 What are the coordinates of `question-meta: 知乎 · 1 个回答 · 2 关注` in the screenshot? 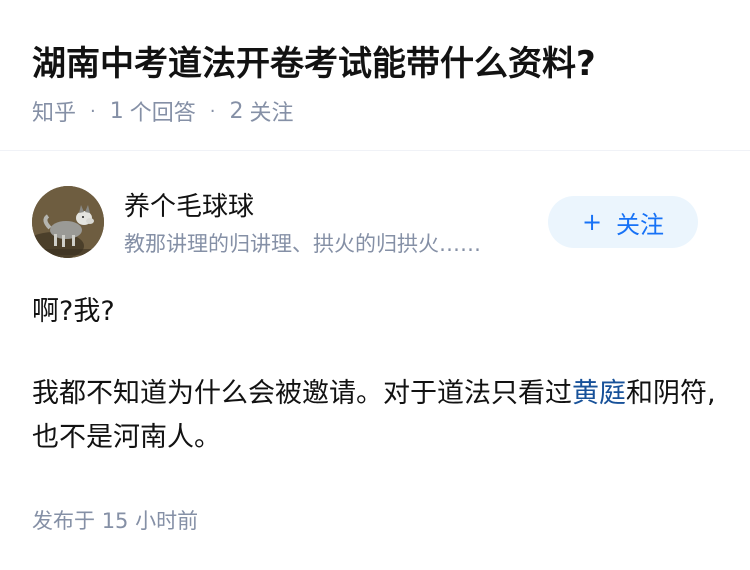 It's located at (163, 111).